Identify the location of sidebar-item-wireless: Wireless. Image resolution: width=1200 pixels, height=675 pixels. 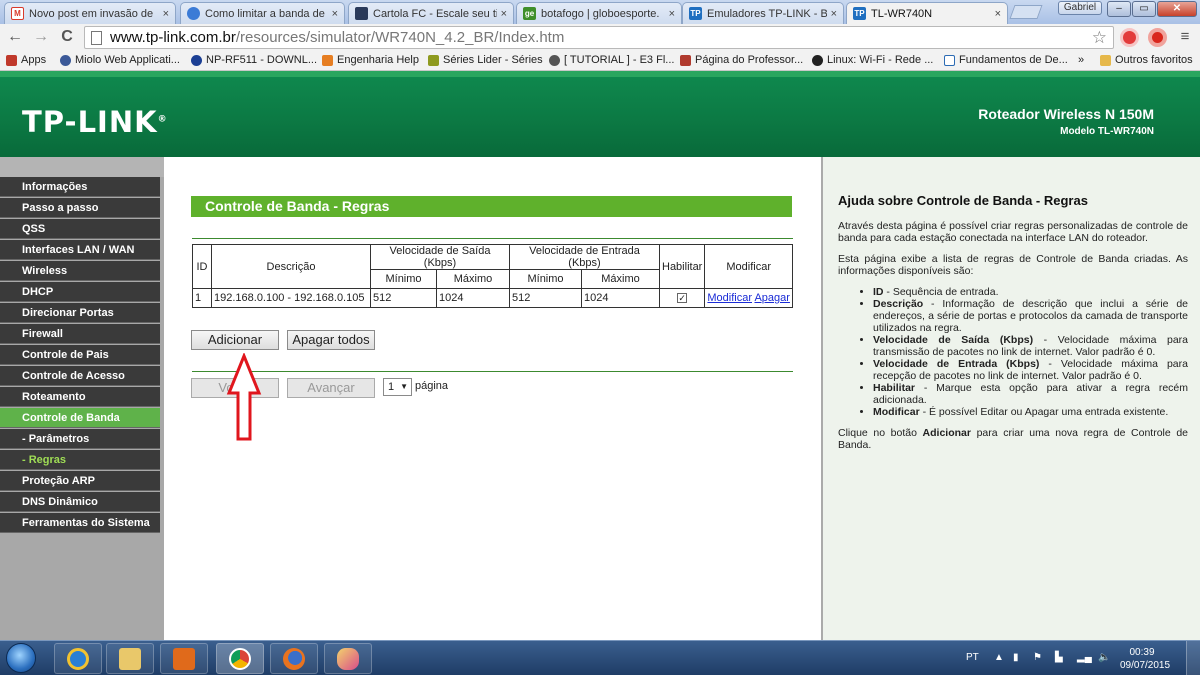
(80, 271).